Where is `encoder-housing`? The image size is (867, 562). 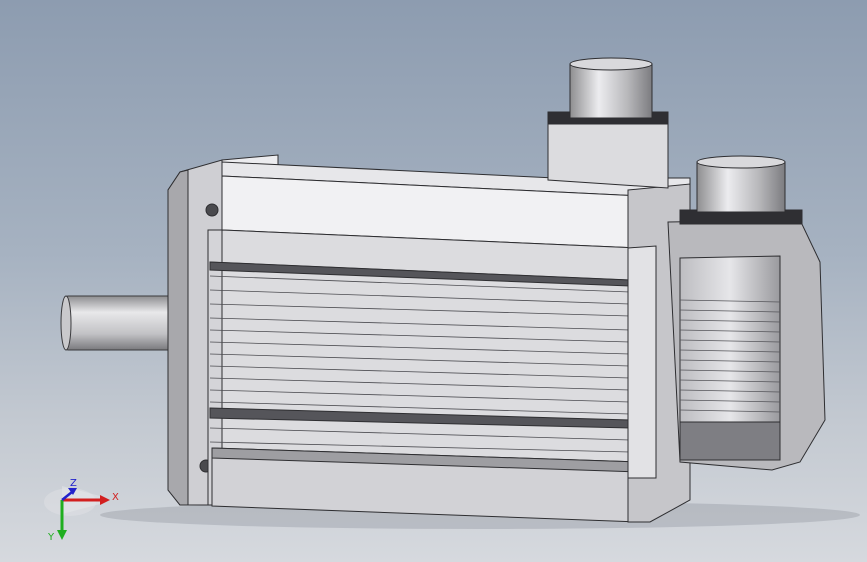
encoder-housing is located at coordinates (746, 313).